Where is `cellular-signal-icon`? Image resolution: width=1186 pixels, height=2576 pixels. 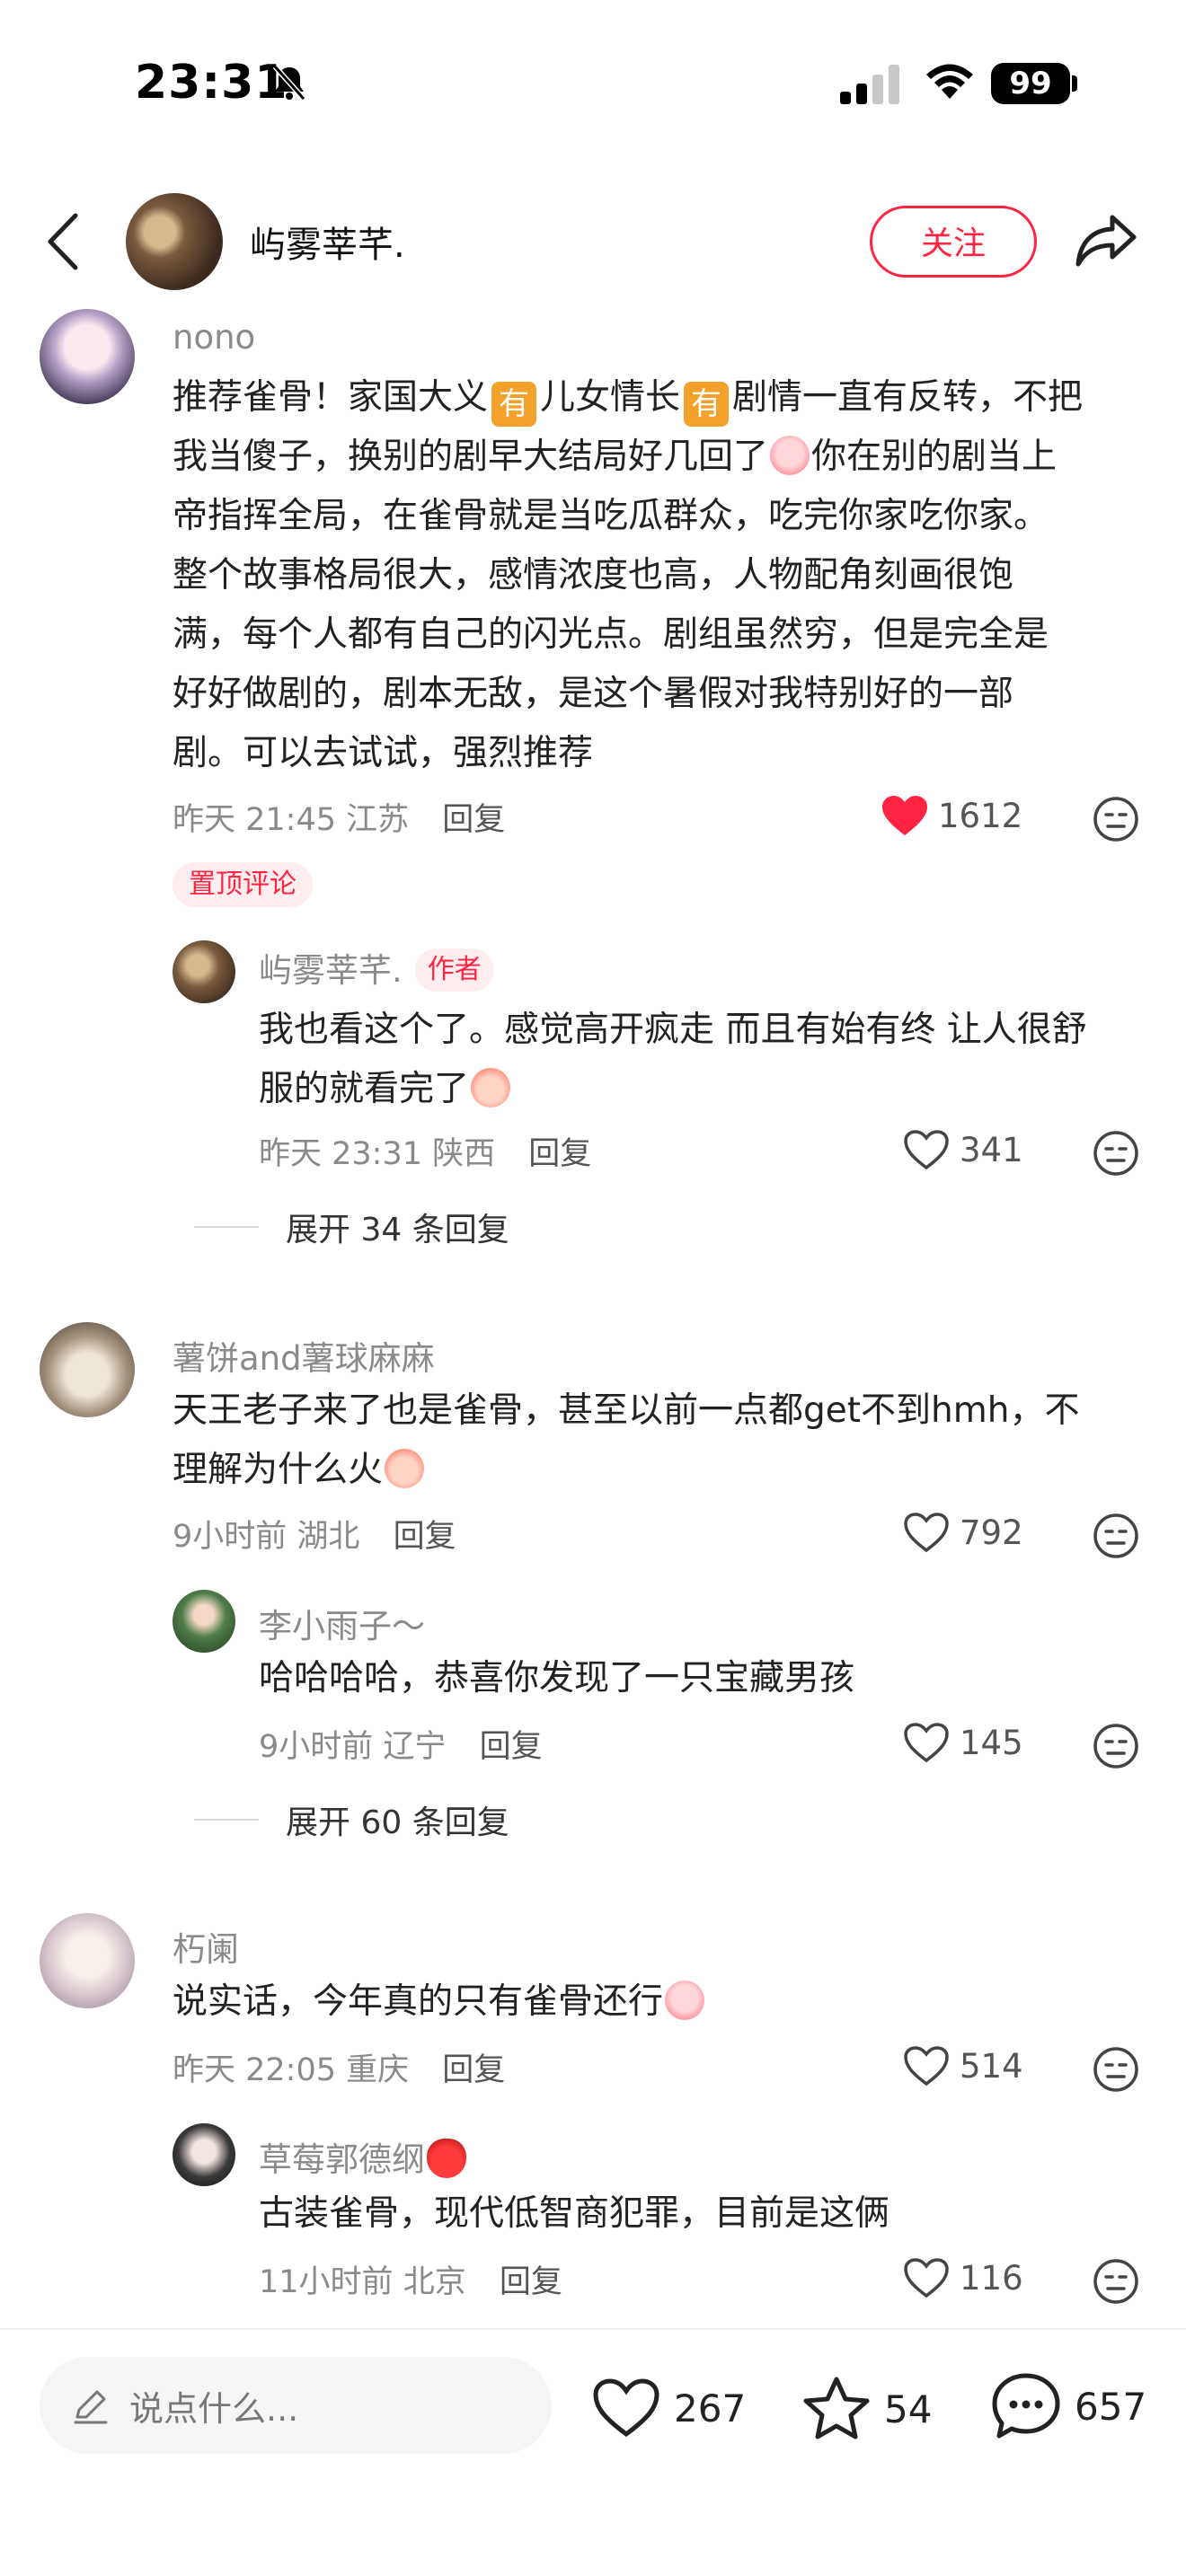
cellular-signal-icon is located at coordinates (869, 84).